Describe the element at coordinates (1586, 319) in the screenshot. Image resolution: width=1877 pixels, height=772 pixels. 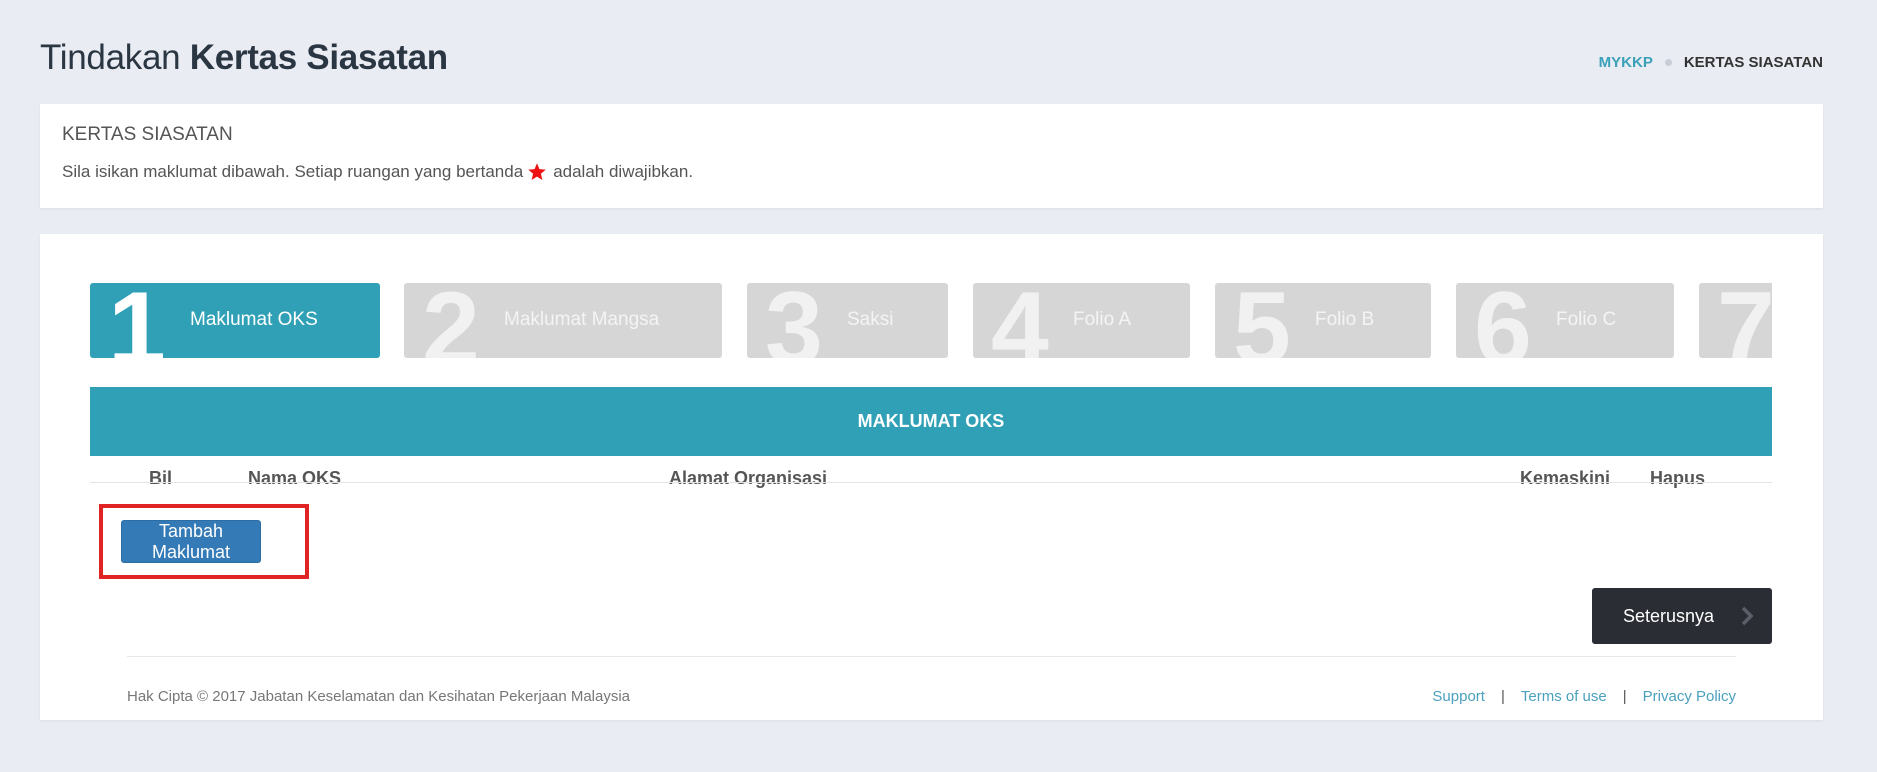
I see `step-label: Folio C` at that location.